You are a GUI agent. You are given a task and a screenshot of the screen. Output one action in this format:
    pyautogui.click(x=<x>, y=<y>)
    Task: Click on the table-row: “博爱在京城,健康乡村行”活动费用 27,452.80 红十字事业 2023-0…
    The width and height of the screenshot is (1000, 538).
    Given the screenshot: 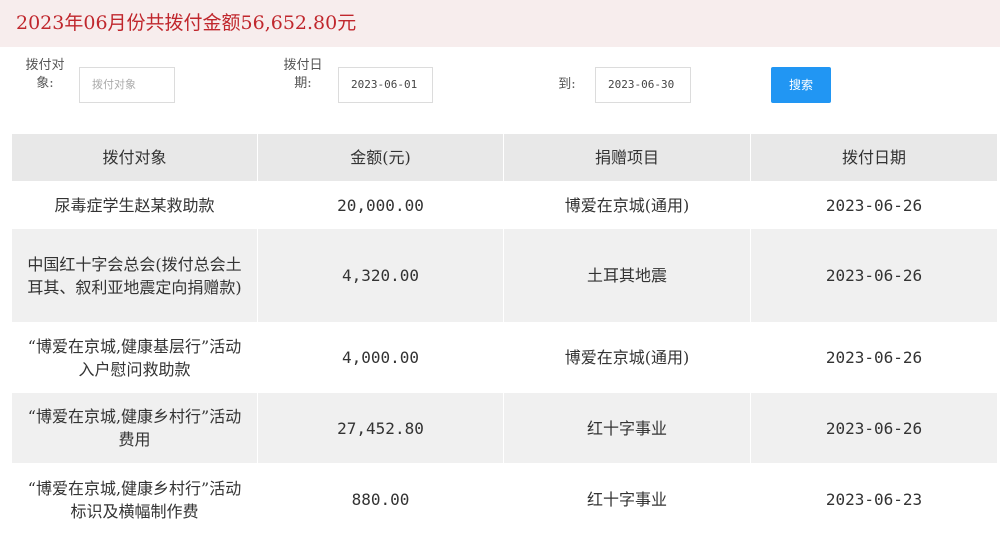 What is the action you would take?
    pyautogui.click(x=504, y=428)
    